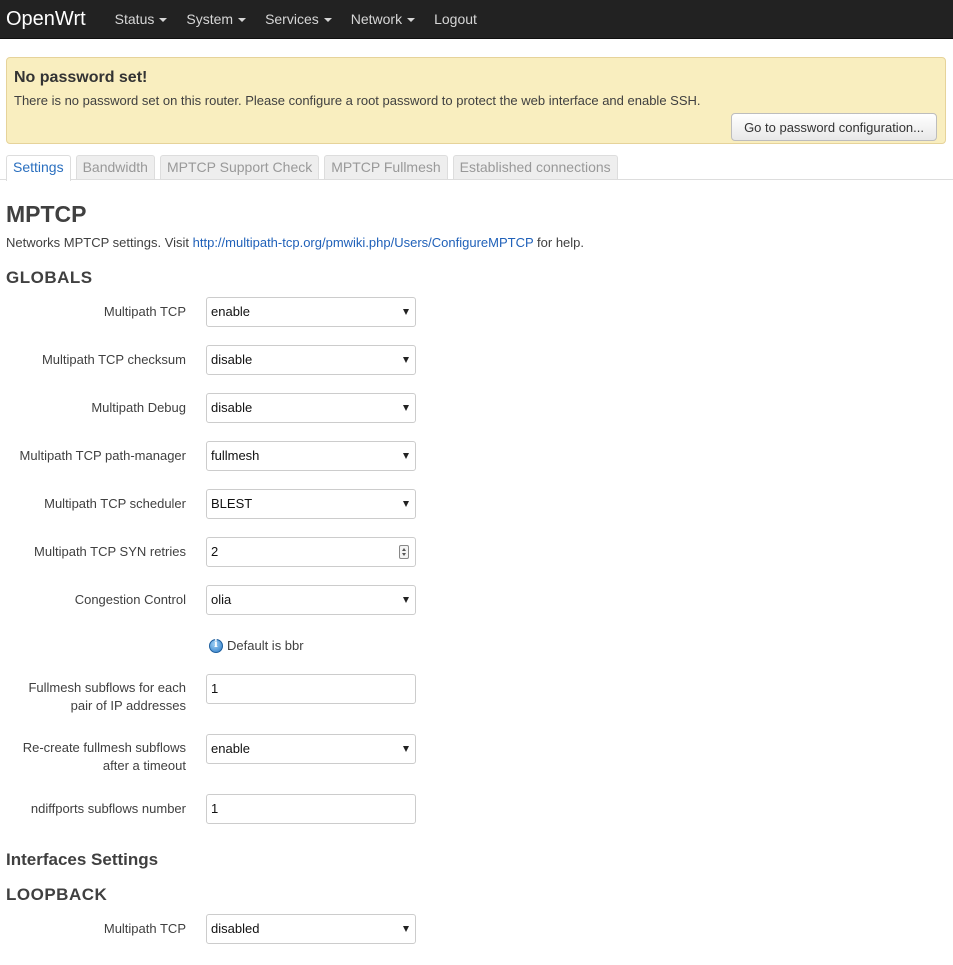 Image resolution: width=953 pixels, height=965 pixels. I want to click on page-title: MPTCP, so click(46, 214).